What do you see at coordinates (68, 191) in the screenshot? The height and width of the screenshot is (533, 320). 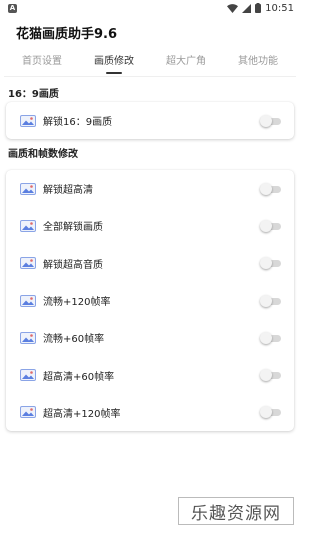 I see `setting-label: 解锁超高清` at bounding box center [68, 191].